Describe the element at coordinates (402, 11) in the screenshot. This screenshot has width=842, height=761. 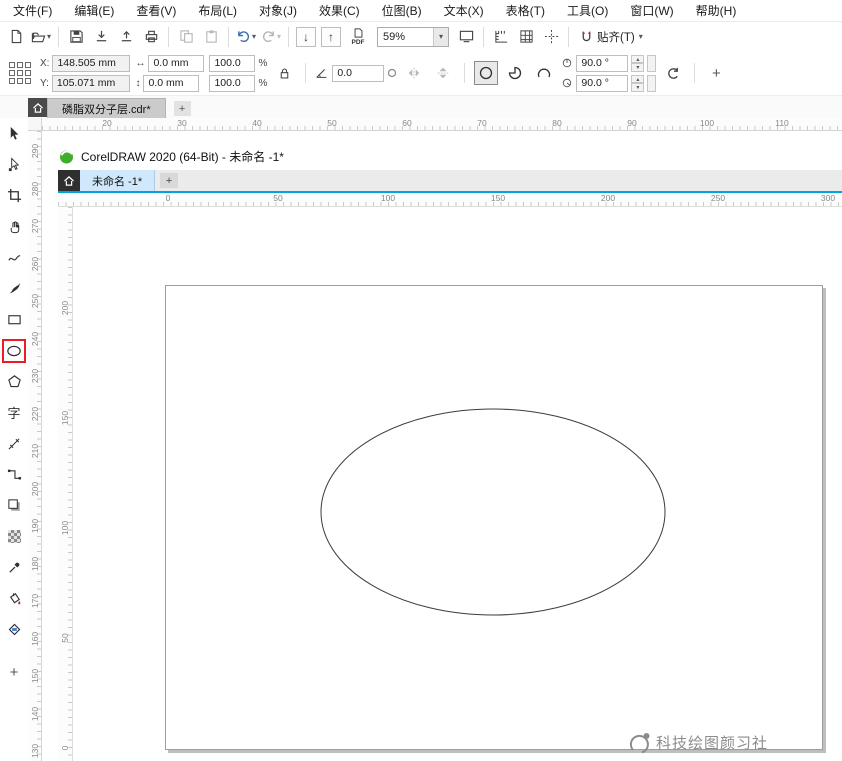
I see `menu-bitmaps: 位图(B)` at that location.